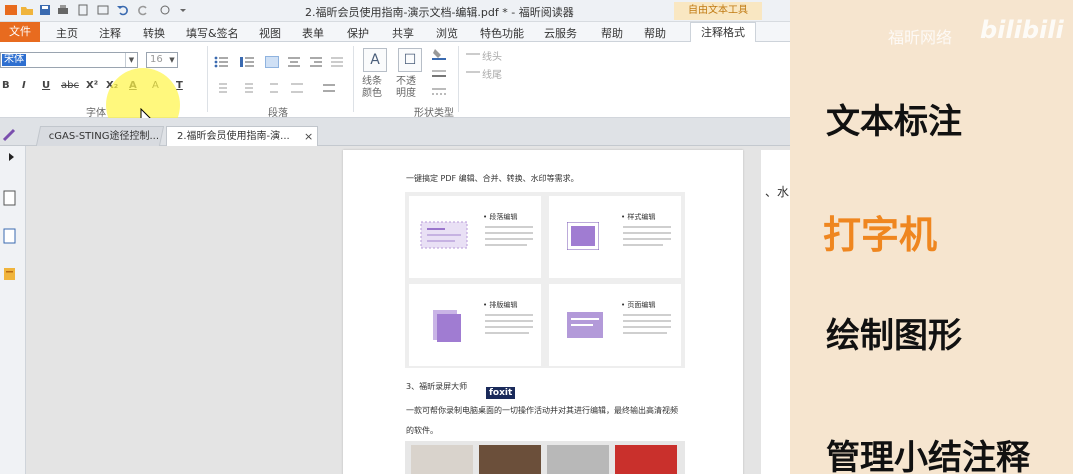  What do you see at coordinates (583, 236) in the screenshot?
I see `style-edit-illustration` at bounding box center [583, 236].